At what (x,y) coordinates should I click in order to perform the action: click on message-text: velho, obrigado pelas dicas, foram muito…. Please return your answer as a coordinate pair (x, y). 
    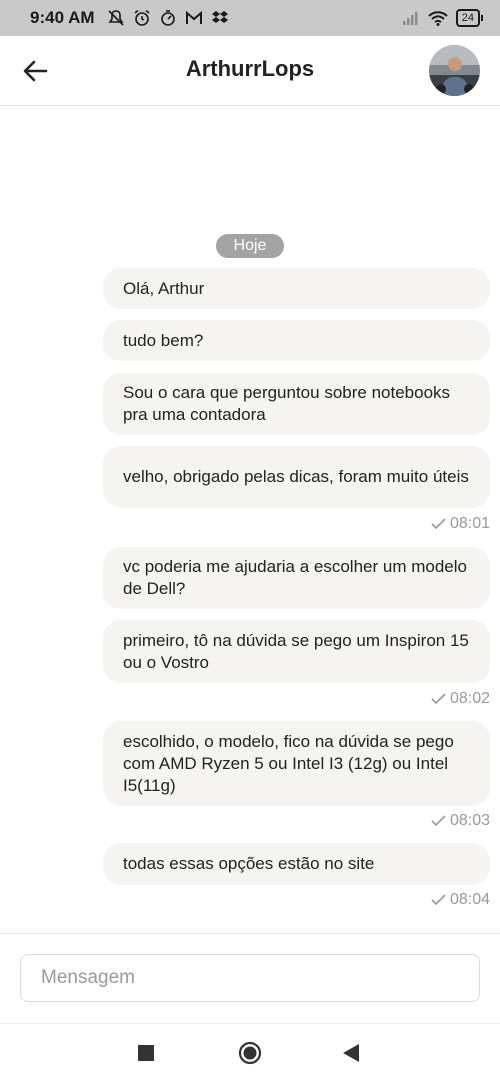
    Looking at the image, I should click on (296, 476).